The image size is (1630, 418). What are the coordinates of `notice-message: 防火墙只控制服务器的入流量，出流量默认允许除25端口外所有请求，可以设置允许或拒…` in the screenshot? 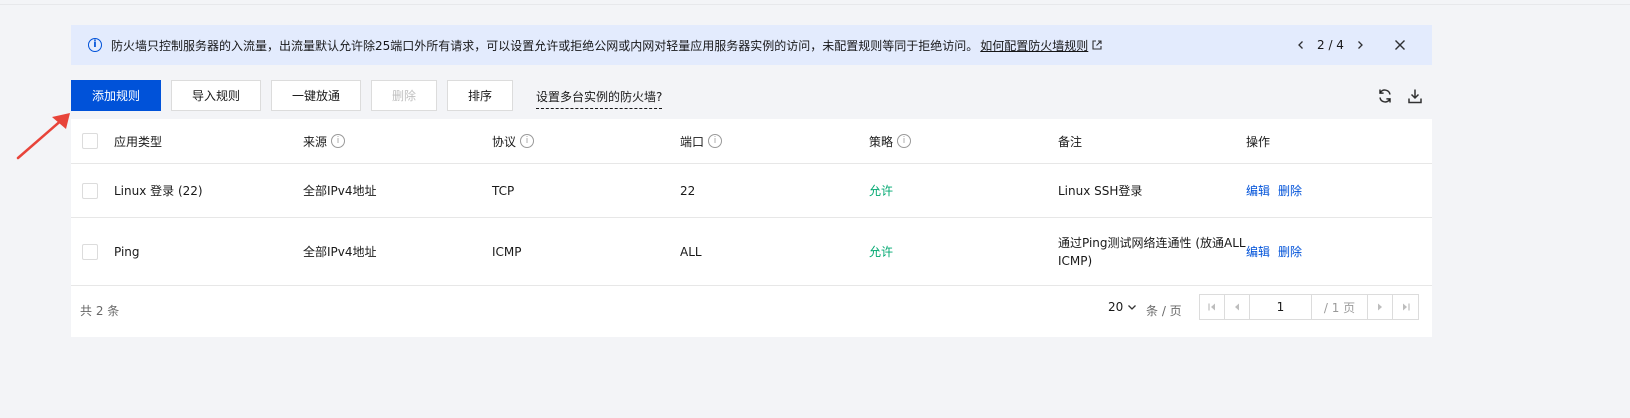 It's located at (545, 45).